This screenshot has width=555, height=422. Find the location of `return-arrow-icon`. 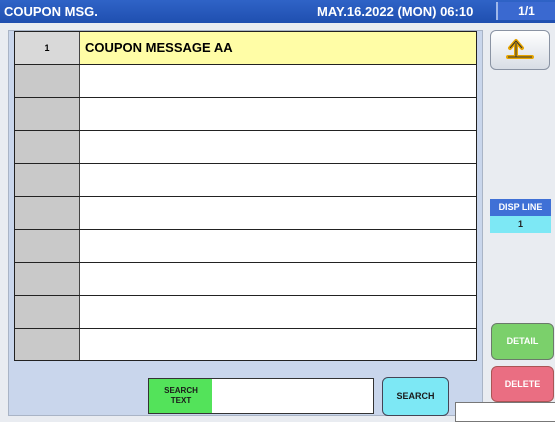

return-arrow-icon is located at coordinates (520, 49).